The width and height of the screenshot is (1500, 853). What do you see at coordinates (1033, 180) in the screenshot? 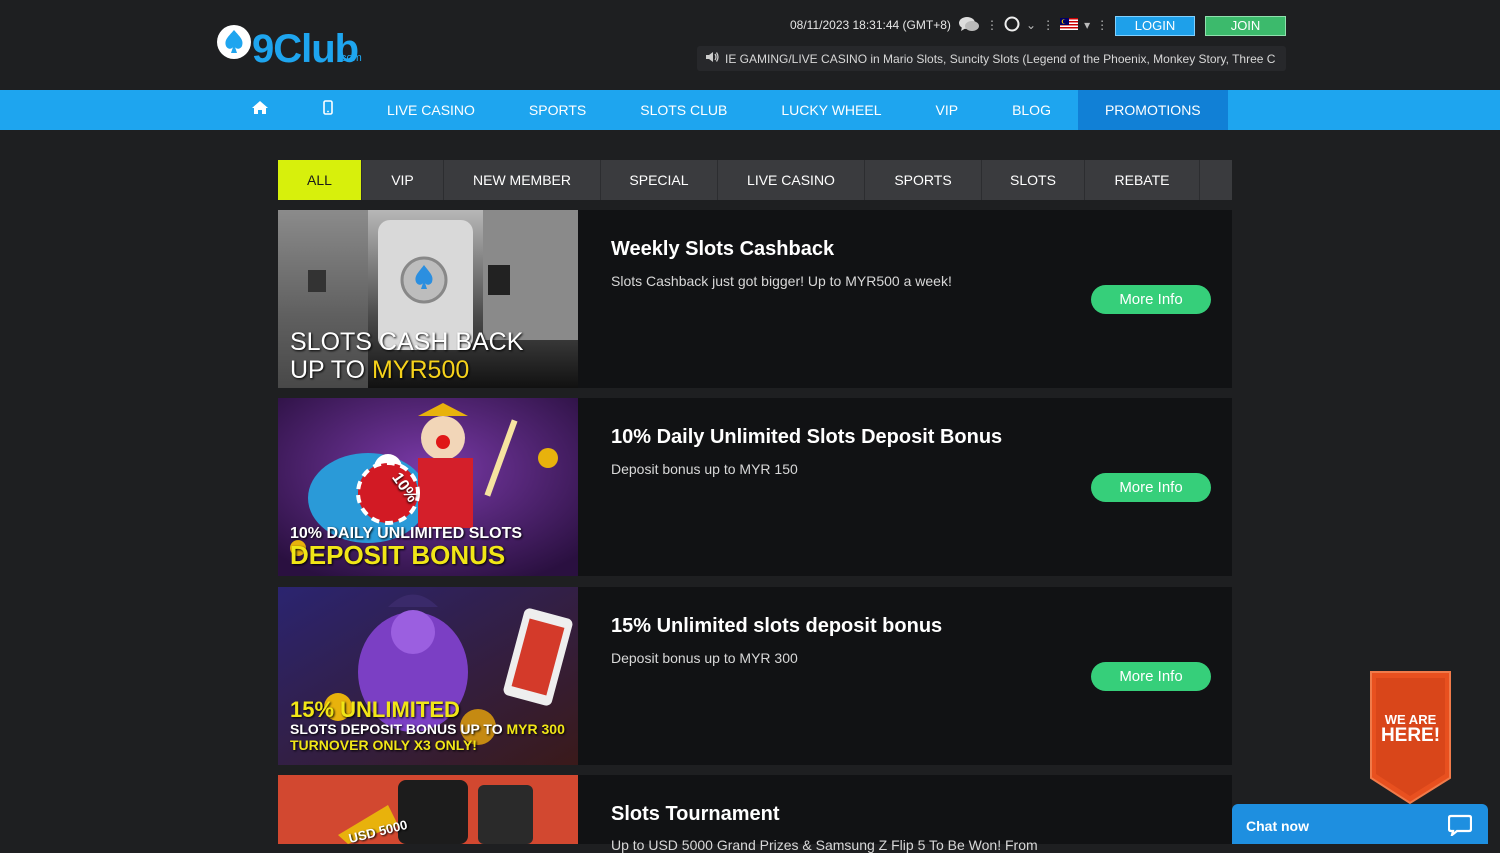
I see `tab-slots: SLOTS` at bounding box center [1033, 180].